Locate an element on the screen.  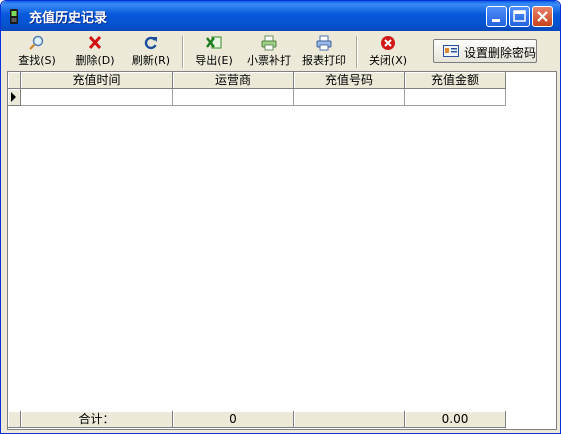
maximize-button is located at coordinates (519, 16).